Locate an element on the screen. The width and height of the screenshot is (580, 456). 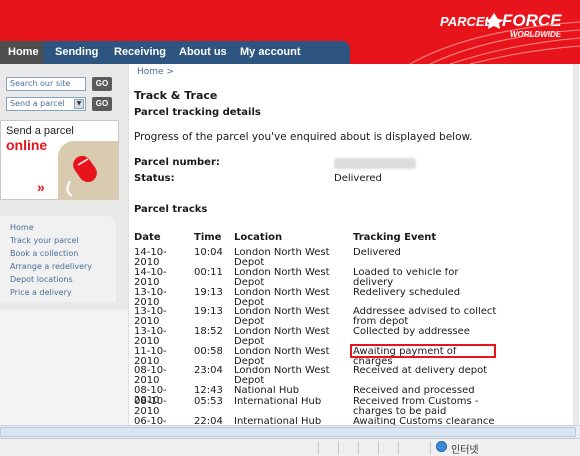
nav-tab-sending: Sending is located at coordinates (76, 52).